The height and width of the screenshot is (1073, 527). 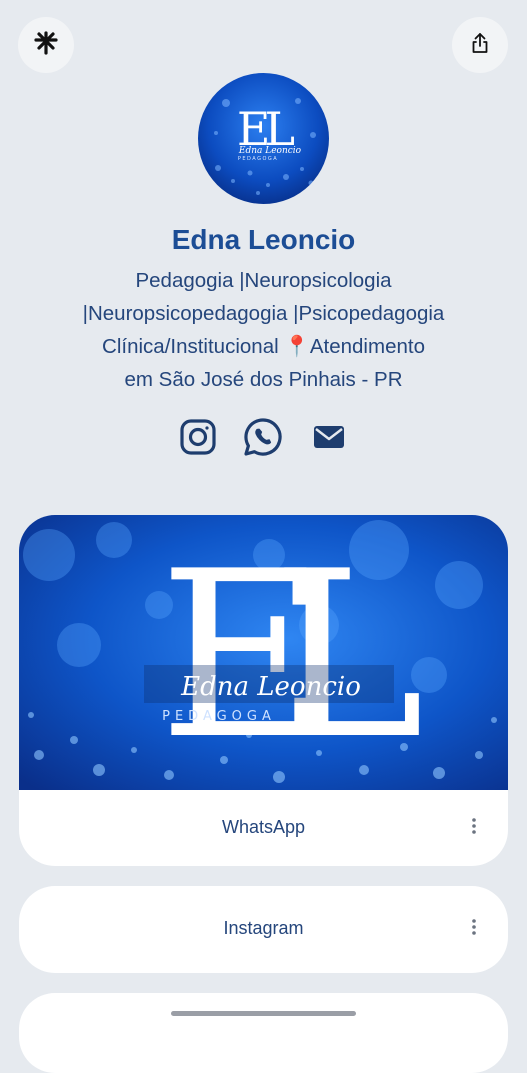 What do you see at coordinates (263, 346) in the screenshot?
I see `bio-line: Clínica/Institucional 📍Atendimento` at bounding box center [263, 346].